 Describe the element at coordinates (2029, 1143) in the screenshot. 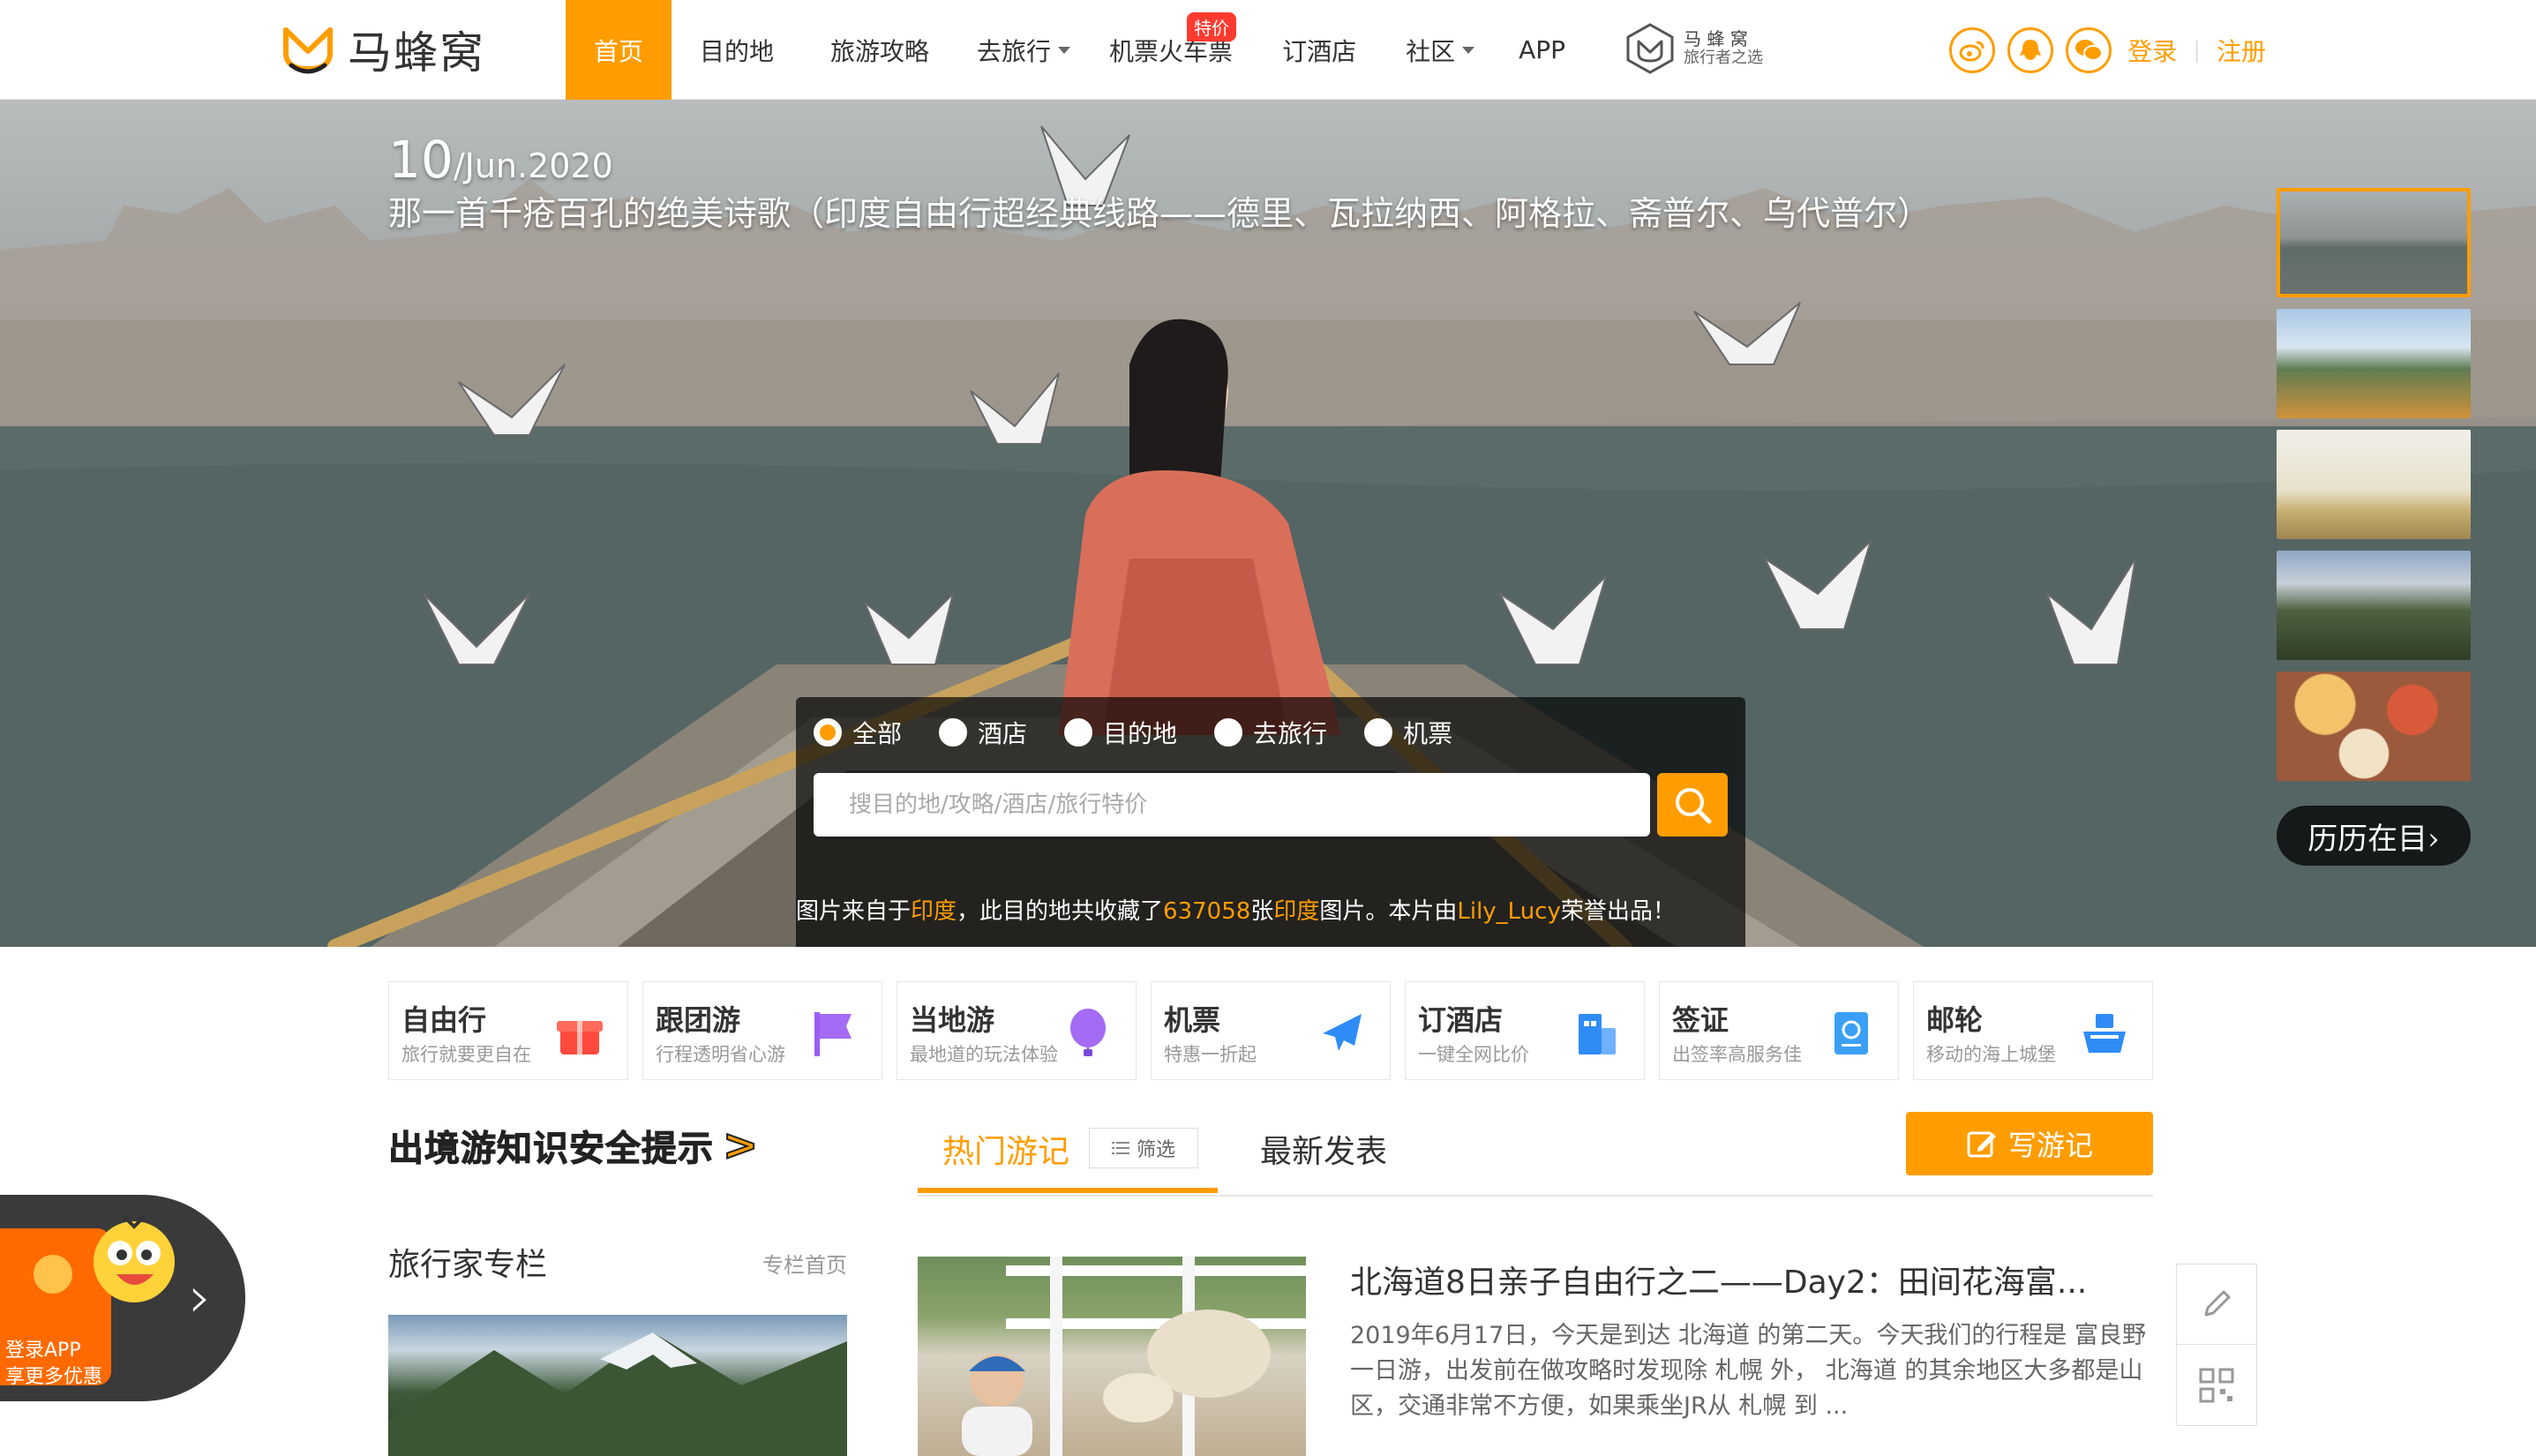

I see `write-travelogue-button: 写游记` at that location.